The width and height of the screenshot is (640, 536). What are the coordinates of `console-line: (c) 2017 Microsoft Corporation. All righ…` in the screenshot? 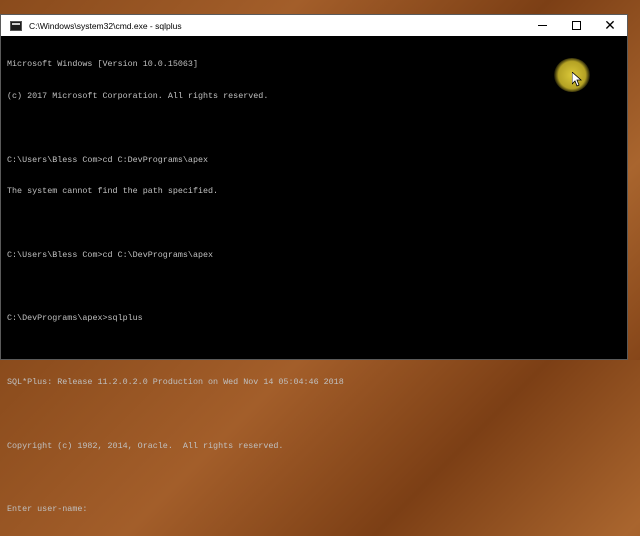 It's located at (138, 95).